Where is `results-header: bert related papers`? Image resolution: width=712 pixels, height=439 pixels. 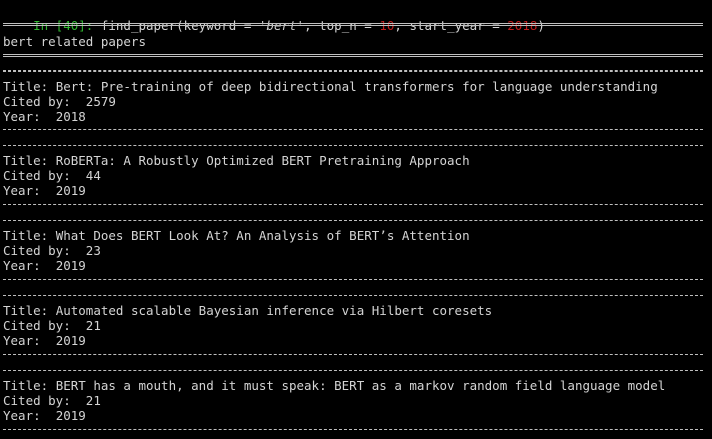 results-header: bert related papers is located at coordinates (74, 41).